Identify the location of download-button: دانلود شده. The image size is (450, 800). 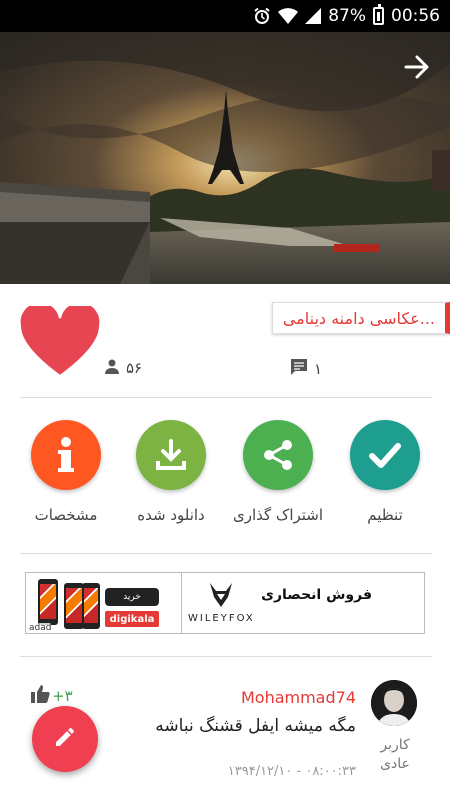
(171, 472).